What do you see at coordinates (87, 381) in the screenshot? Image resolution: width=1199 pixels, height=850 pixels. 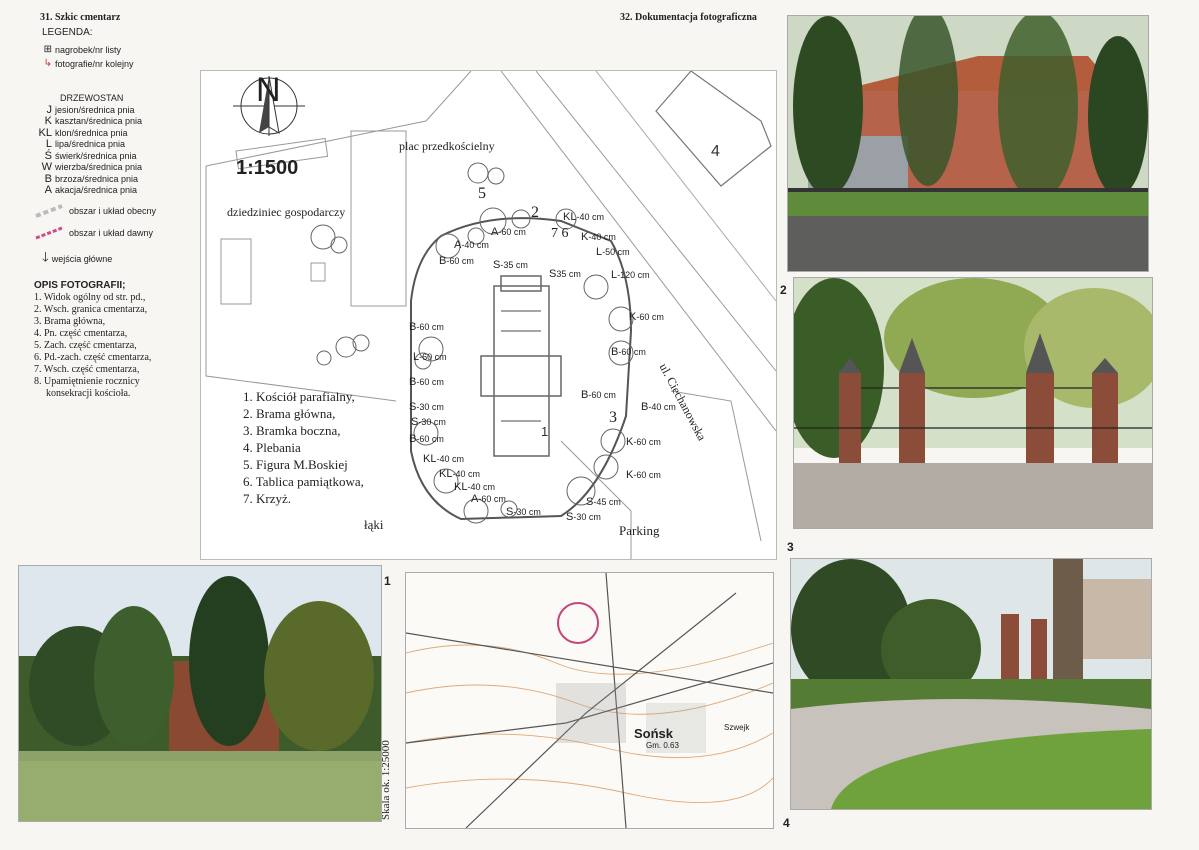 I see `opis-item: 8. Upamiętnienie rocznicy` at bounding box center [87, 381].